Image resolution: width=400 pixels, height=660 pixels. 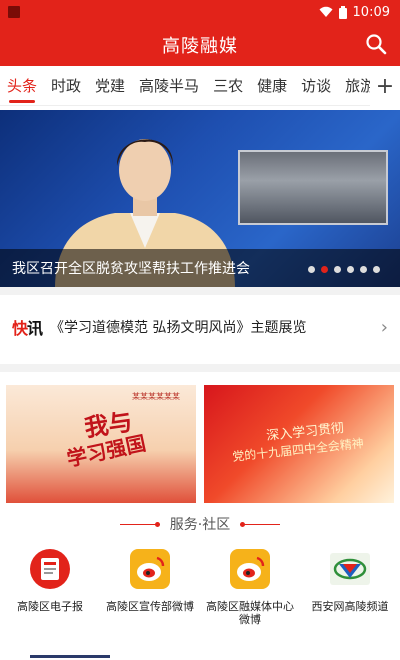 What do you see at coordinates (385, 86) in the screenshot?
I see `add-tab-icon: +` at bounding box center [385, 86].